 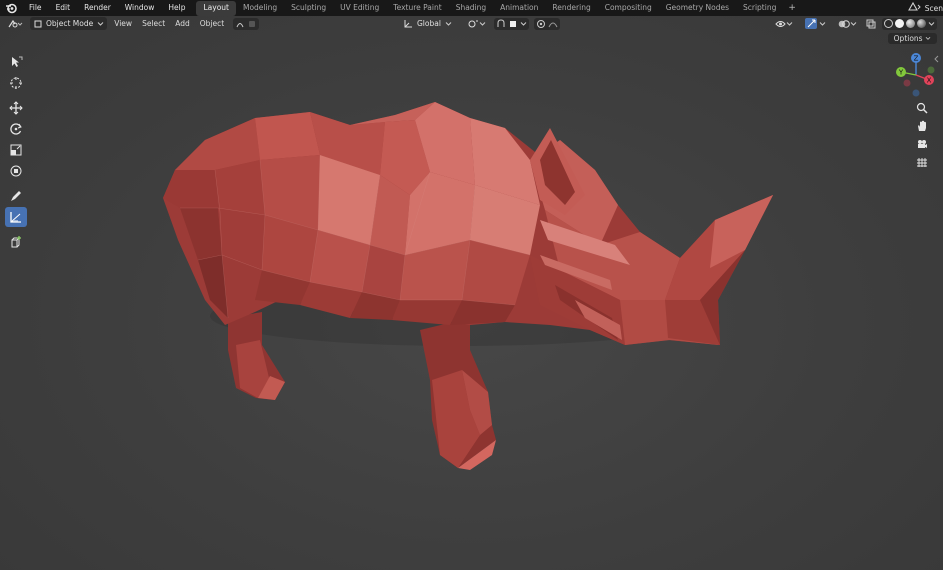 I want to click on xray-toggle-icon, so click(x=871, y=24).